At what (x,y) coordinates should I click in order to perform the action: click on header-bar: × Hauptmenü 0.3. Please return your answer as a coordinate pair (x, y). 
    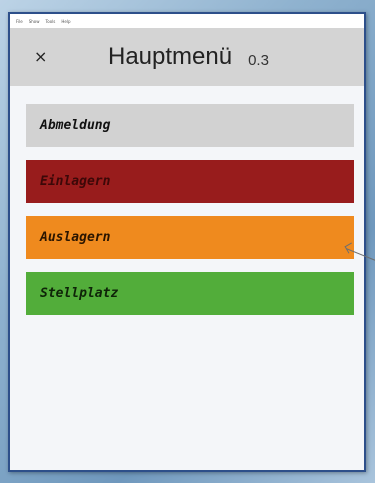
    Looking at the image, I should click on (187, 57).